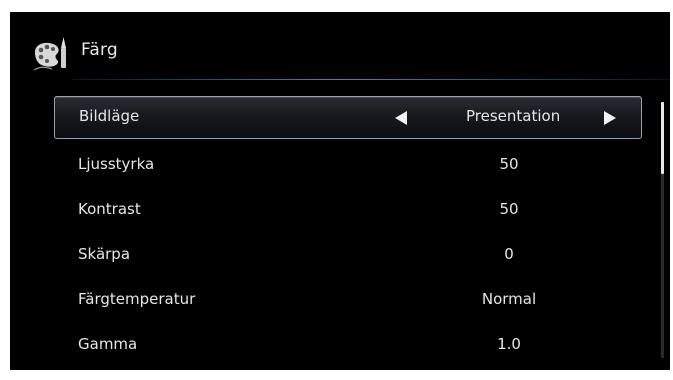 The width and height of the screenshot is (673, 380). I want to click on setting-row-skarpa: Skärpa 0, so click(348, 255).